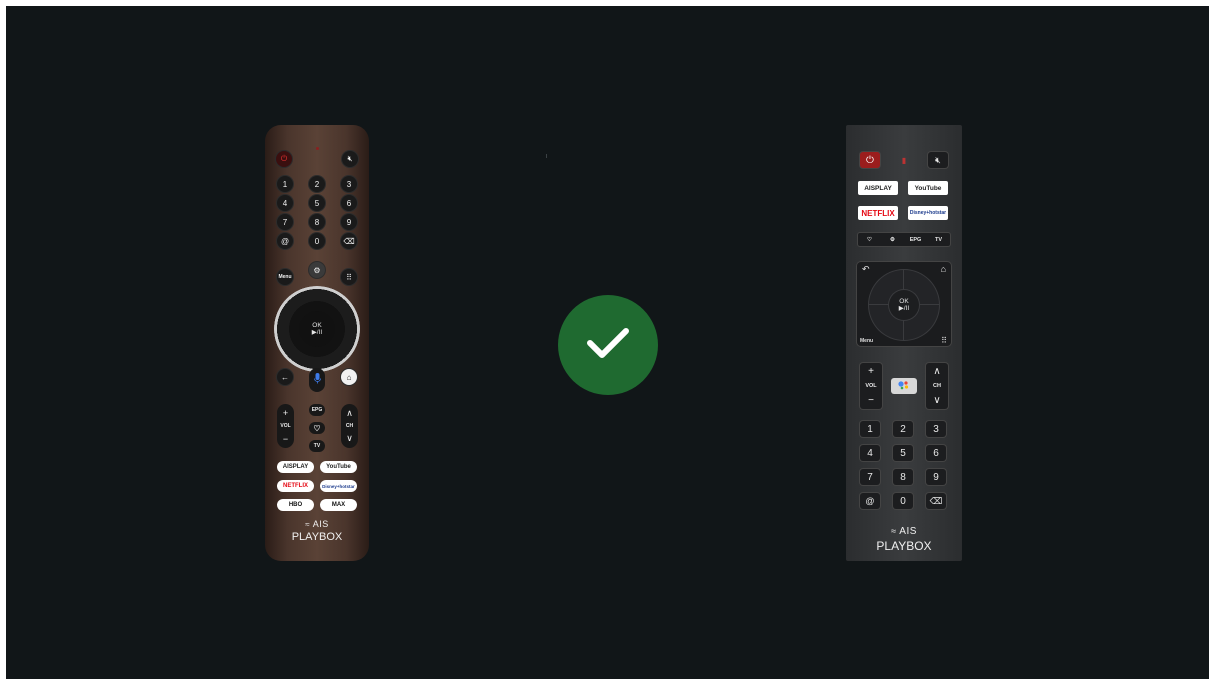 Image resolution: width=1209 pixels, height=679 pixels. I want to click on voice-button, so click(317, 380).